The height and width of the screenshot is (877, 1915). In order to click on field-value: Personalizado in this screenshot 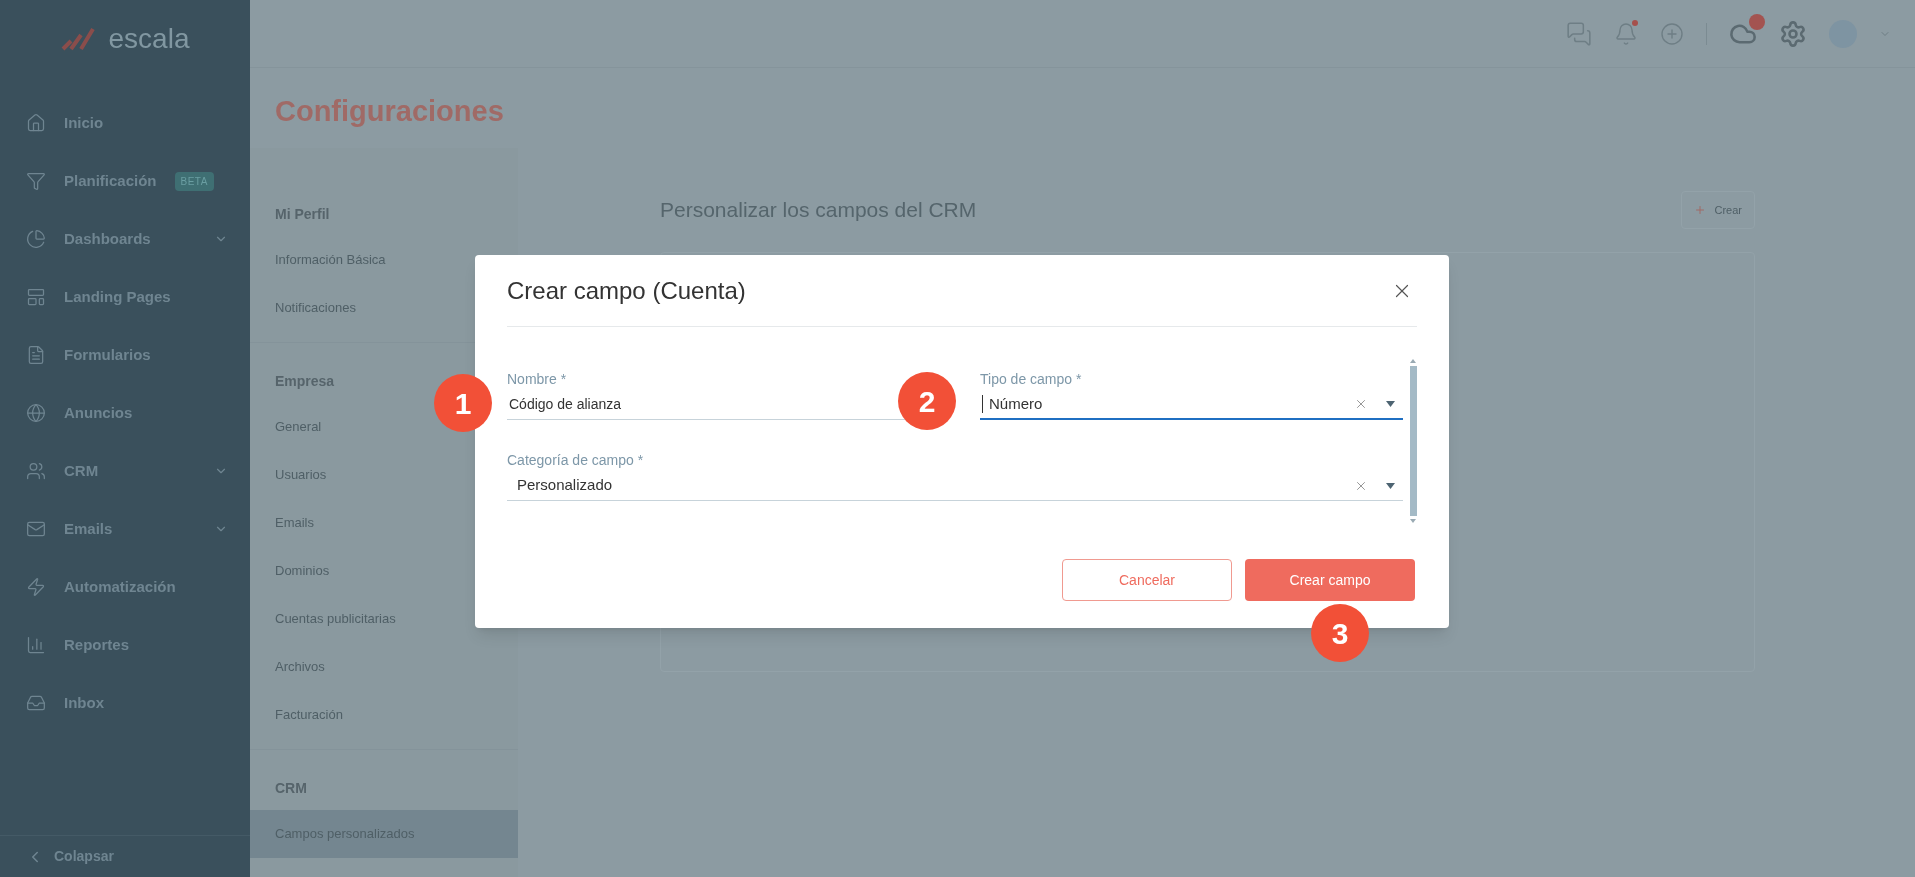, I will do `click(564, 485)`.